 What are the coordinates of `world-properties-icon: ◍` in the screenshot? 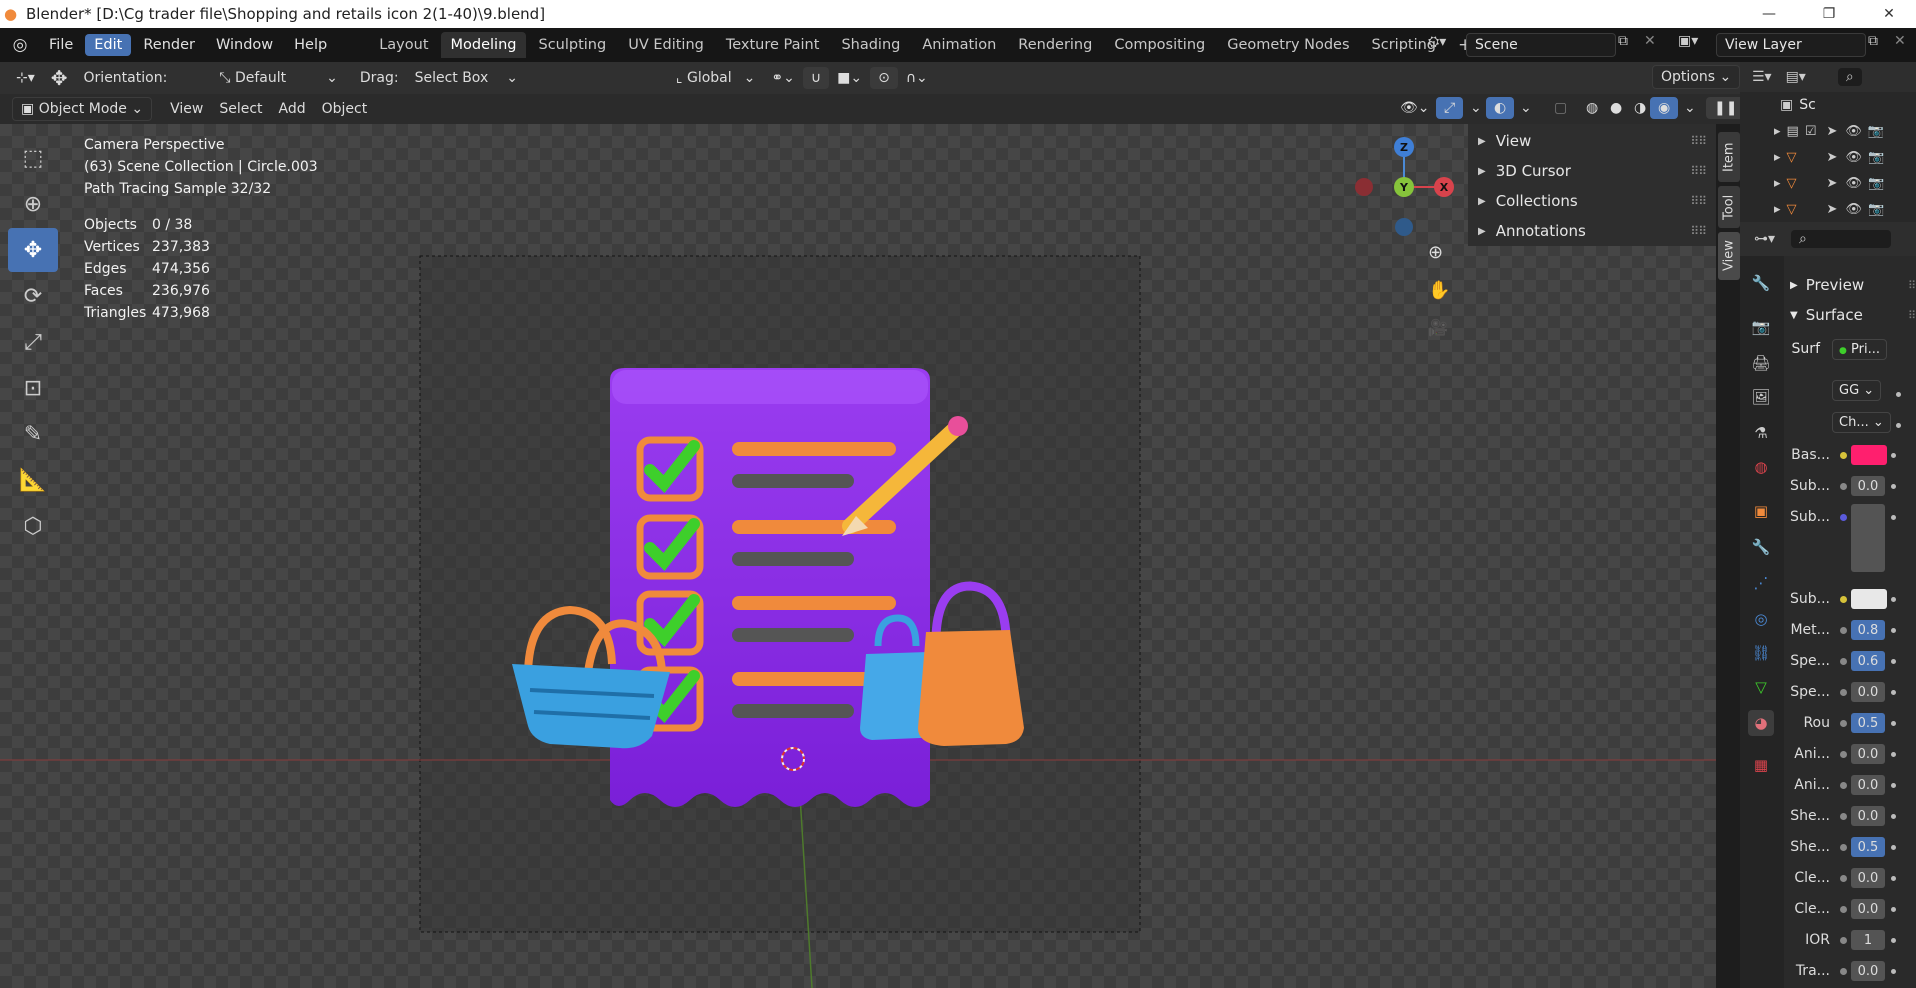 It's located at (1761, 467).